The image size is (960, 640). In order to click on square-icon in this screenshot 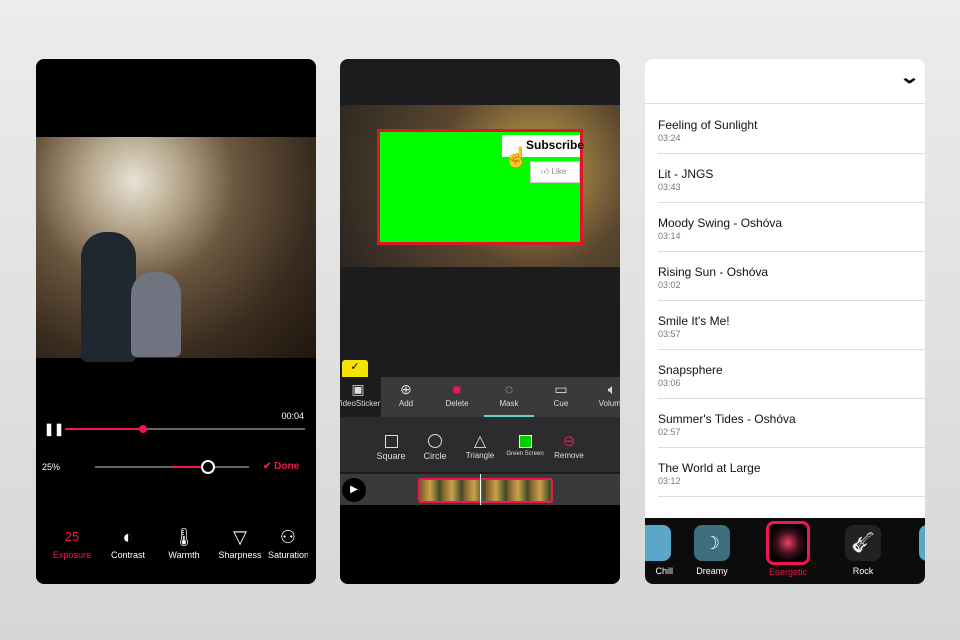, I will do `click(391, 441)`.